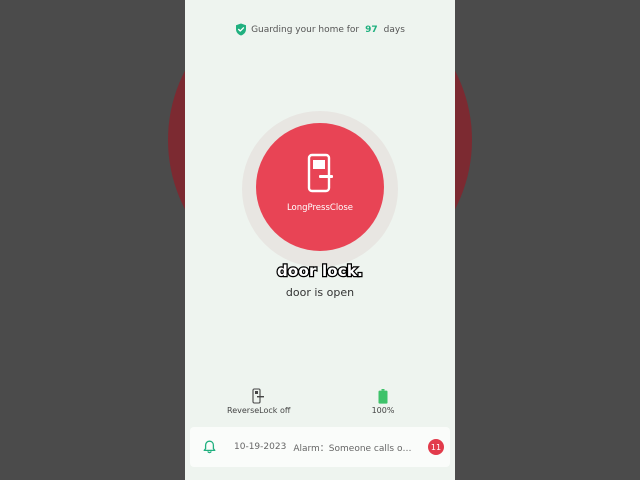 This screenshot has width=640, height=480. Describe the element at coordinates (320, 208) in the screenshot. I see `long-press-close-label: LongPressClose` at that location.